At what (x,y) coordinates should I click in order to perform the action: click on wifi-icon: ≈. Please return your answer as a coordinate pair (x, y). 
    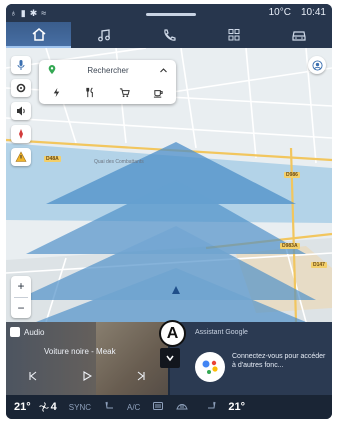
    Looking at the image, I should click on (44, 13).